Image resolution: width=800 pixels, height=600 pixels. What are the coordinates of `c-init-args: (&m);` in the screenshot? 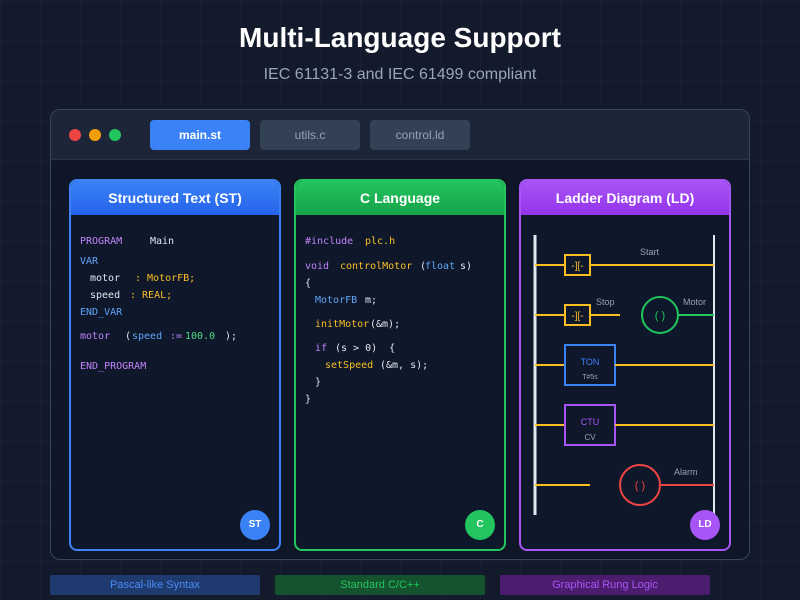 It's located at (385, 324).